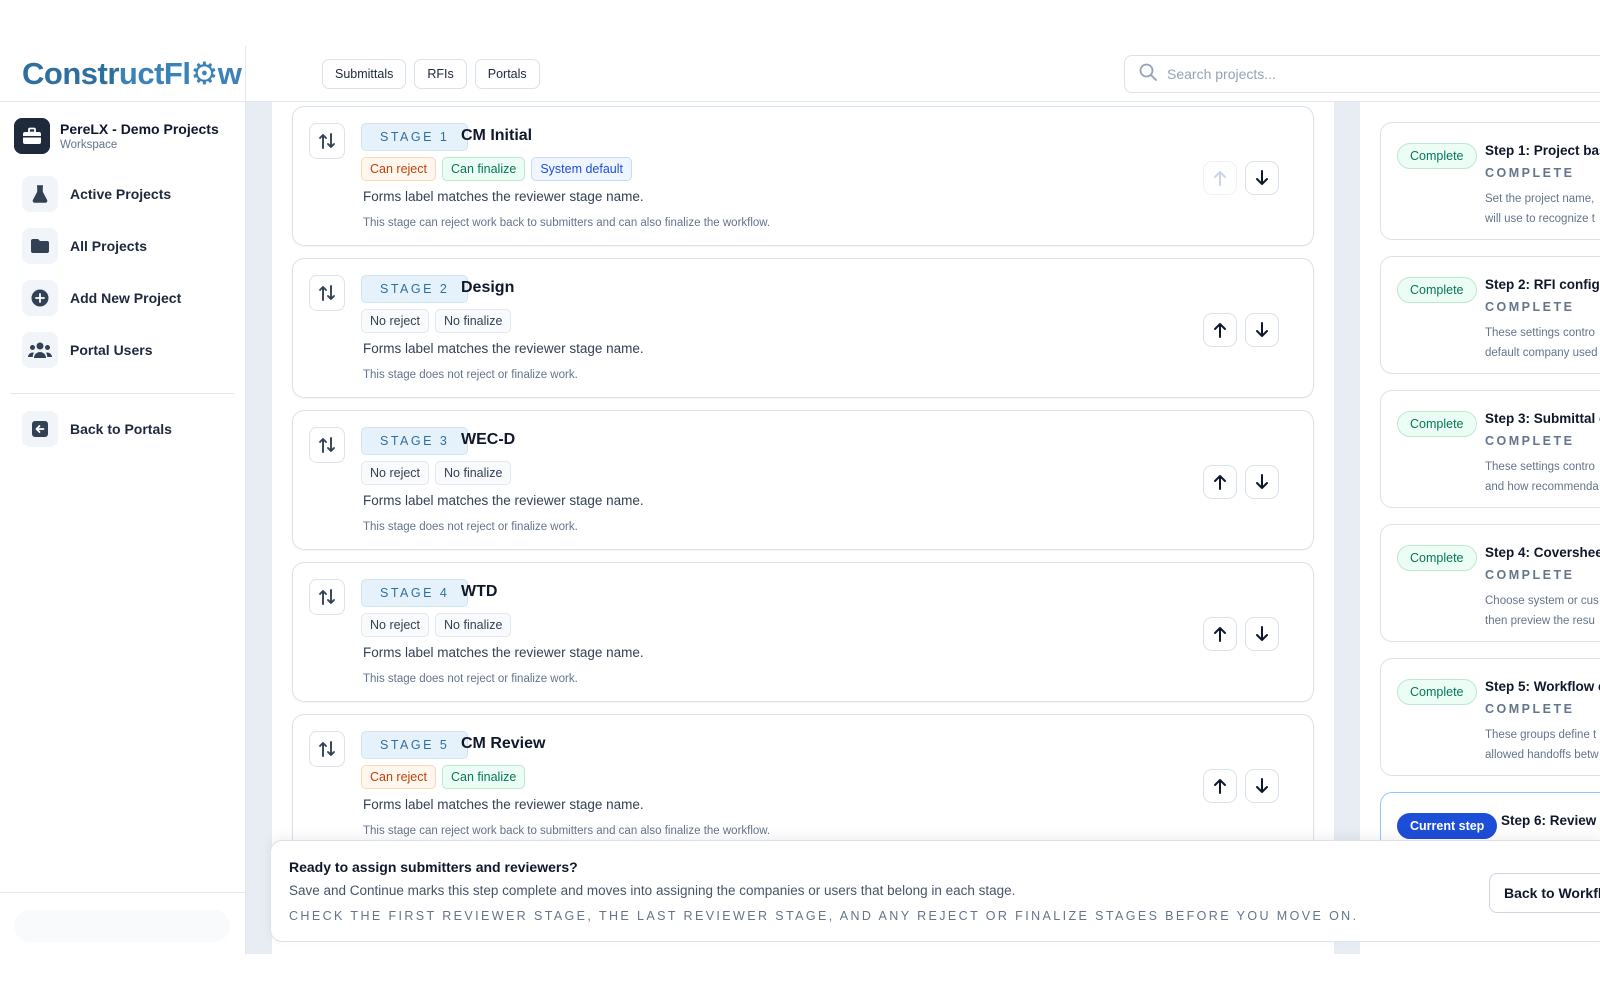  Describe the element at coordinates (40, 246) in the screenshot. I see `folder-icon` at that location.